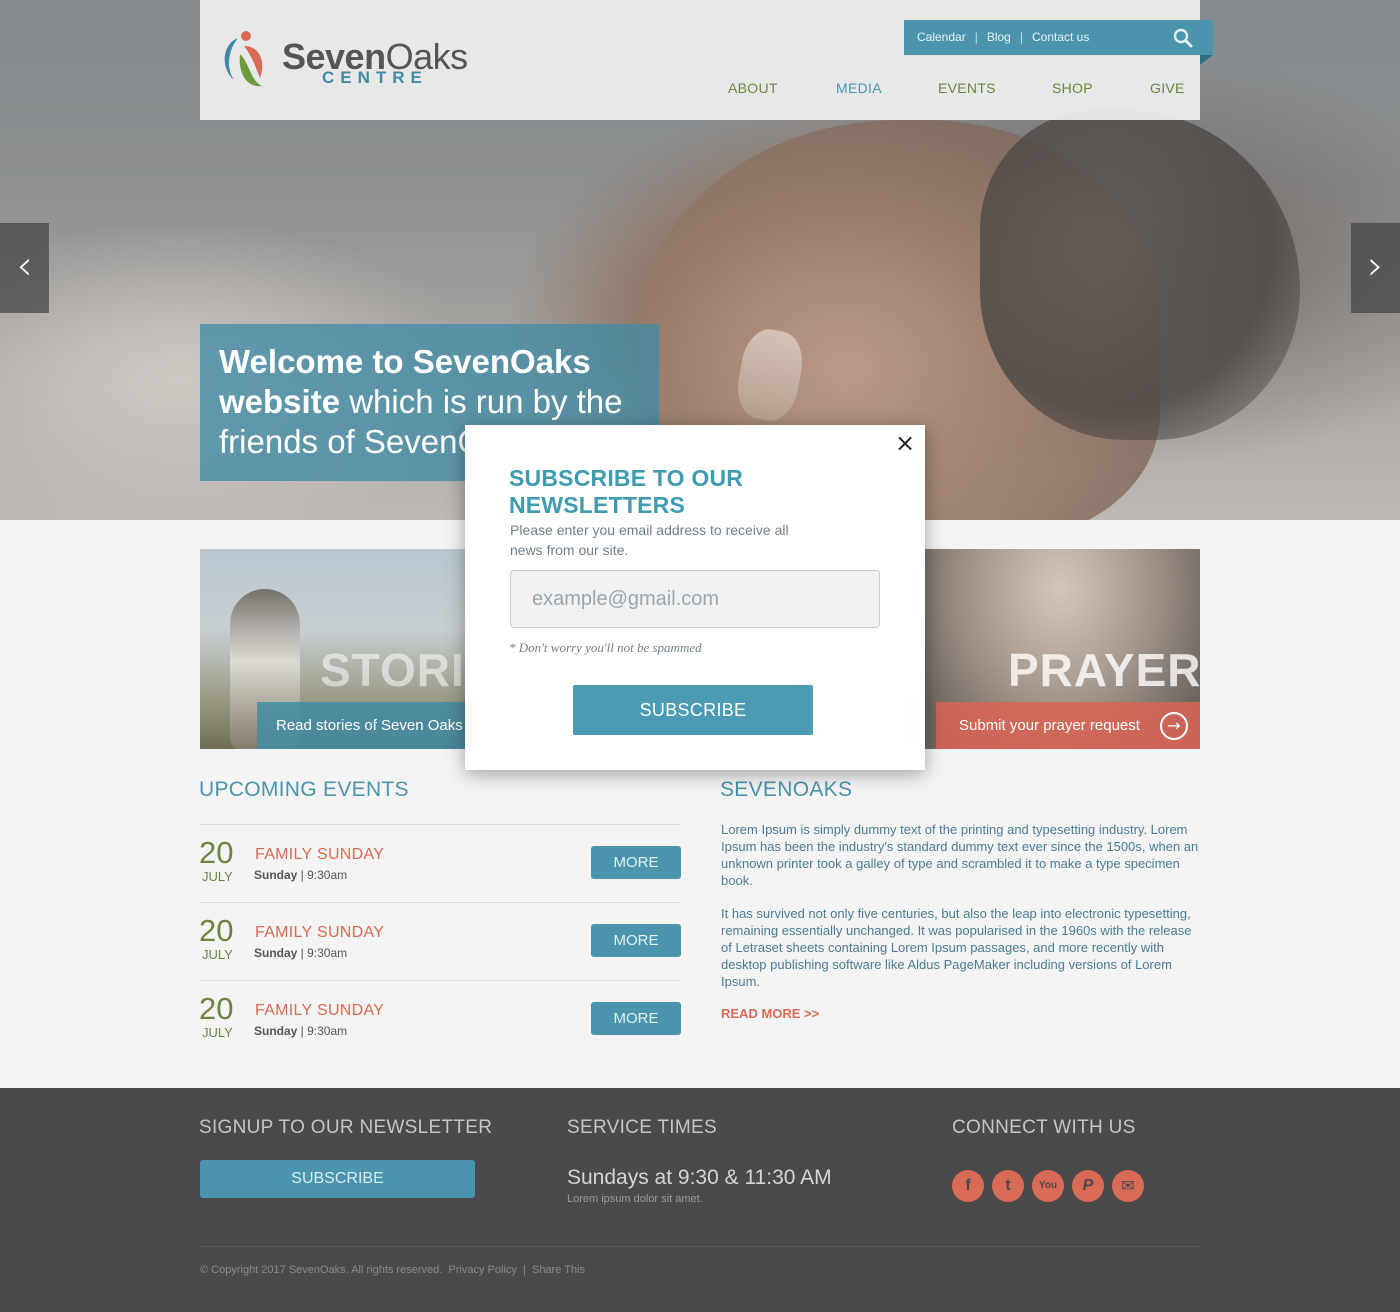  I want to click on close-icon: ×, so click(905, 443).